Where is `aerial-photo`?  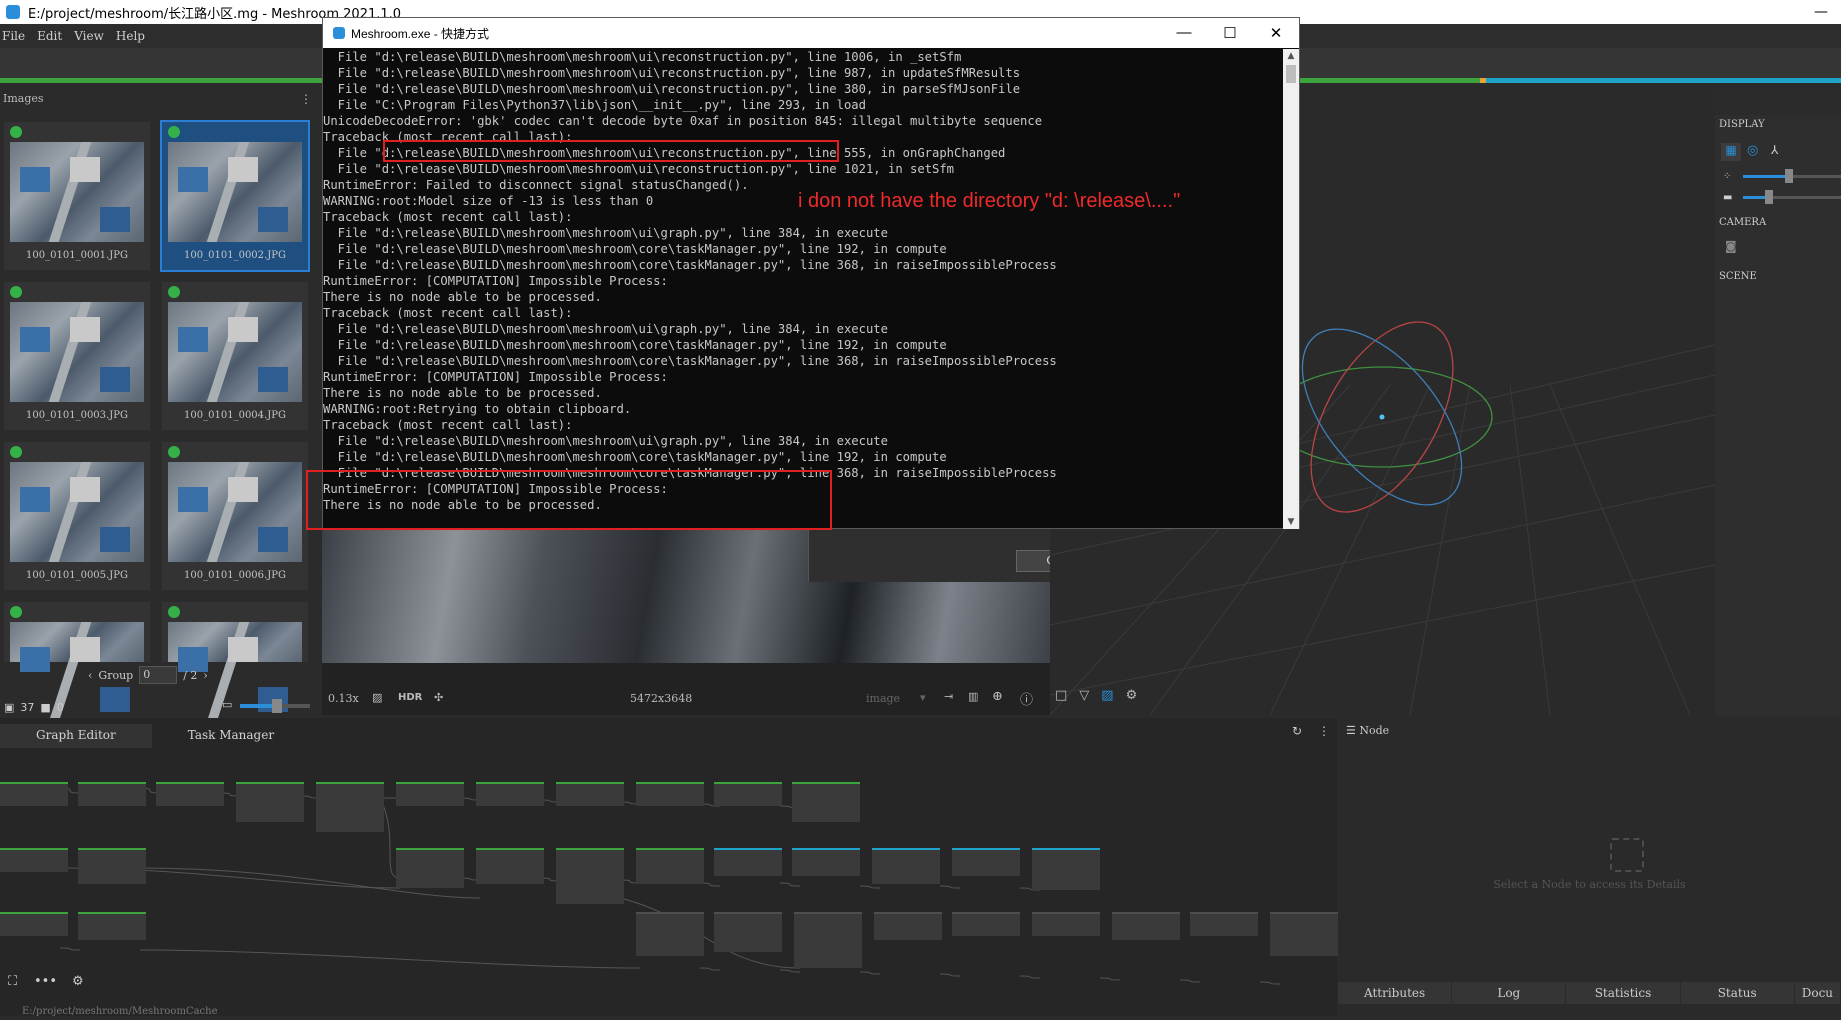
aerial-photo is located at coordinates (77, 192).